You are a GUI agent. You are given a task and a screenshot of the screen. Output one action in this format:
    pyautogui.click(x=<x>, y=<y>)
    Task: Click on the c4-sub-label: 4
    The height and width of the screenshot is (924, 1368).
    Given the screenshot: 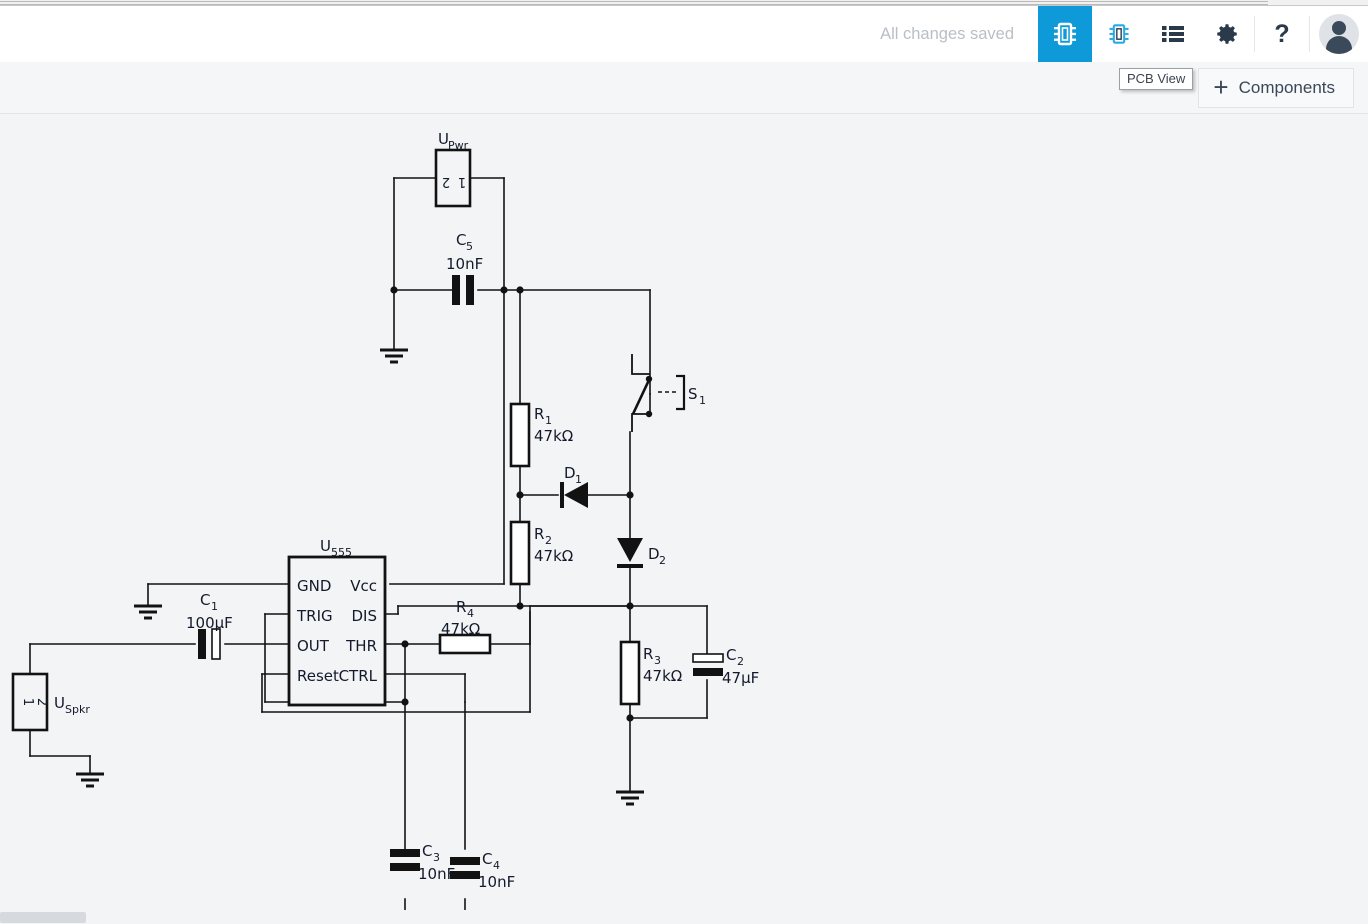 What is the action you would take?
    pyautogui.click(x=496, y=865)
    